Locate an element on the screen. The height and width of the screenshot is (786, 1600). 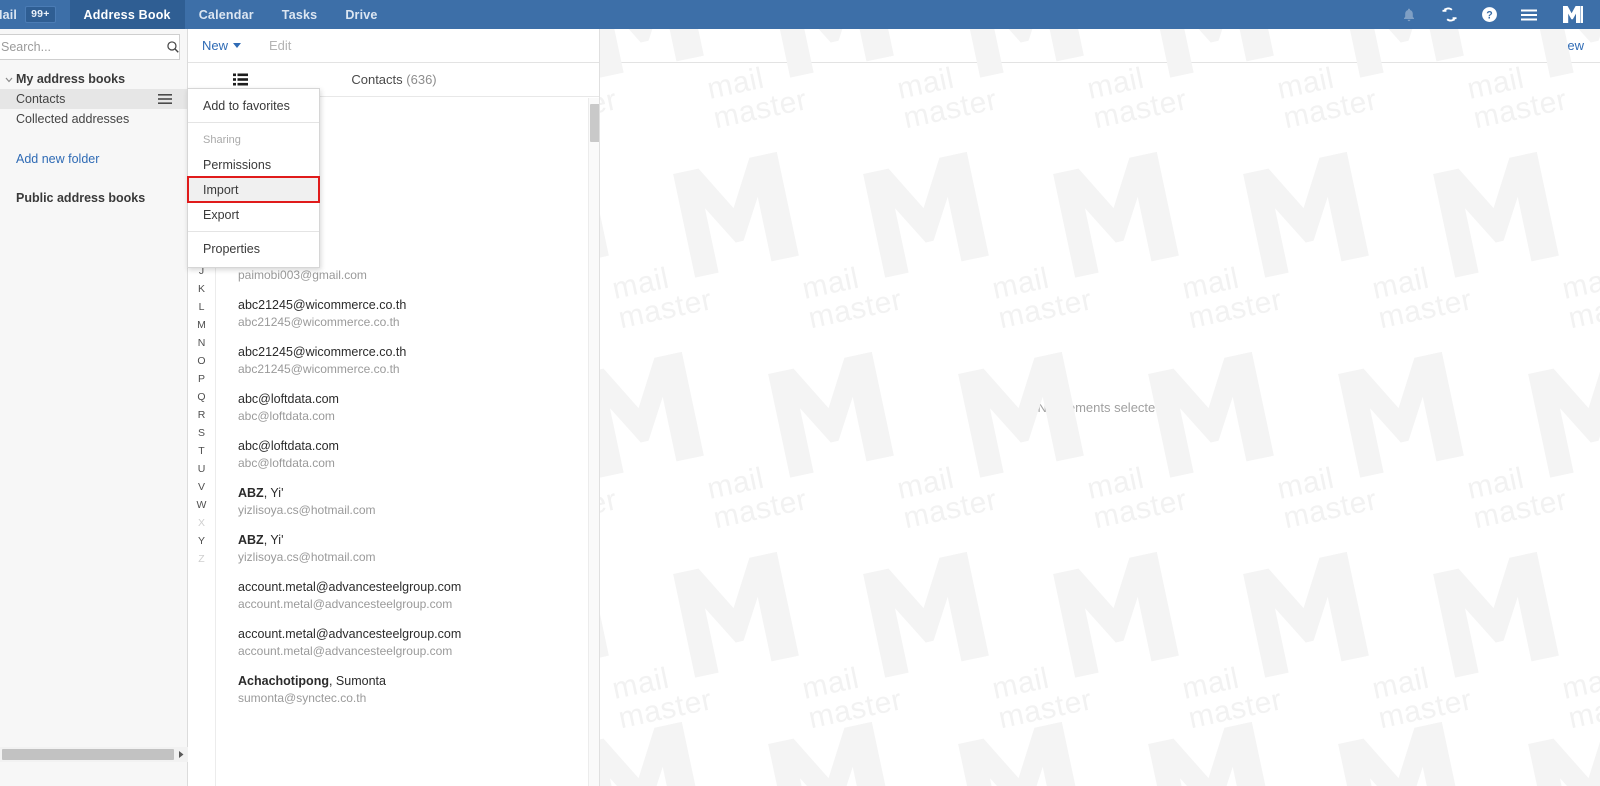
nav-item-calendar: Calendar is located at coordinates (226, 14).